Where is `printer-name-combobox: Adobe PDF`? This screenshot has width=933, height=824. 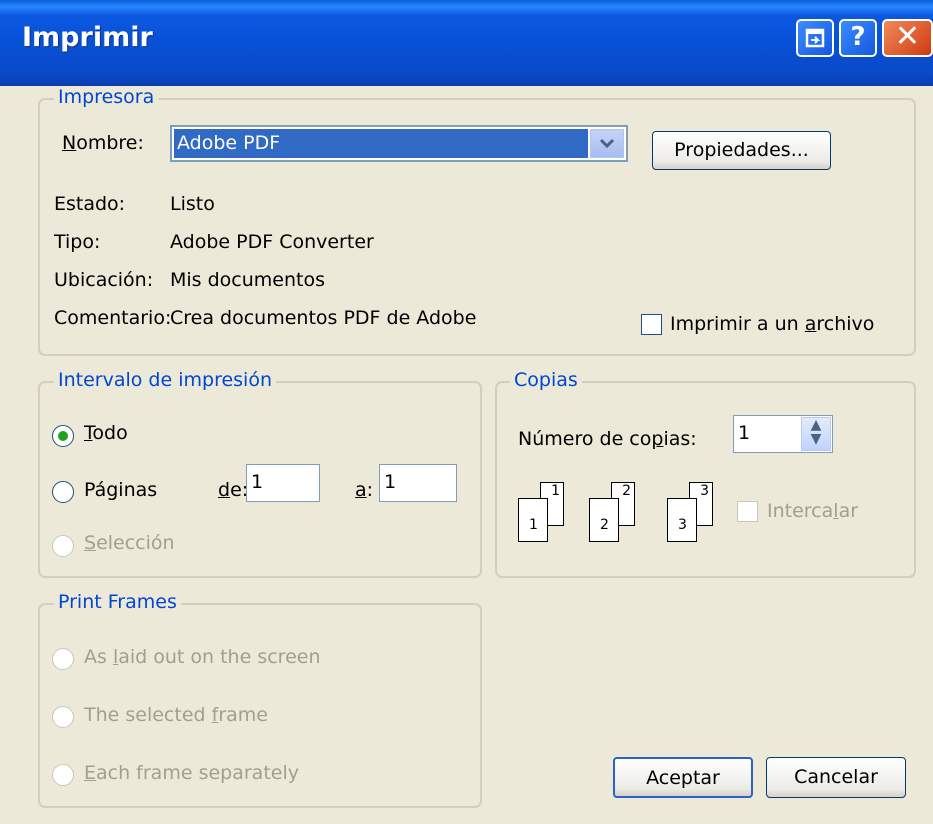
printer-name-combobox: Adobe PDF is located at coordinates (399, 143).